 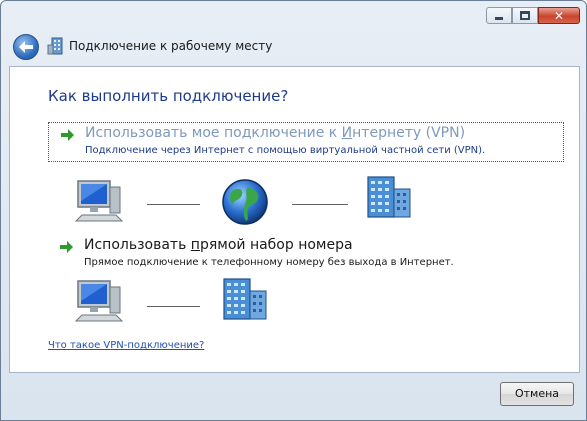 I want to click on close-button: ✕, so click(x=559, y=15).